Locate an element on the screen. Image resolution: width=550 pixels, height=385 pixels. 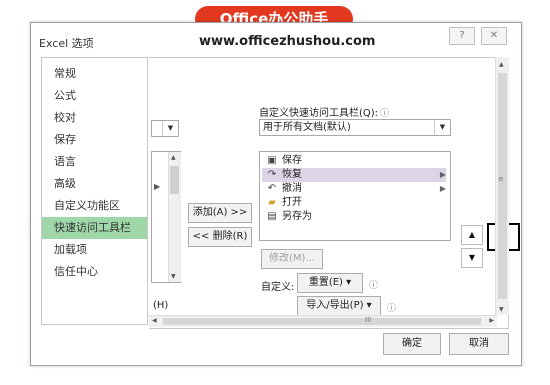
list-item-open: ▰ 打开 is located at coordinates (354, 203).